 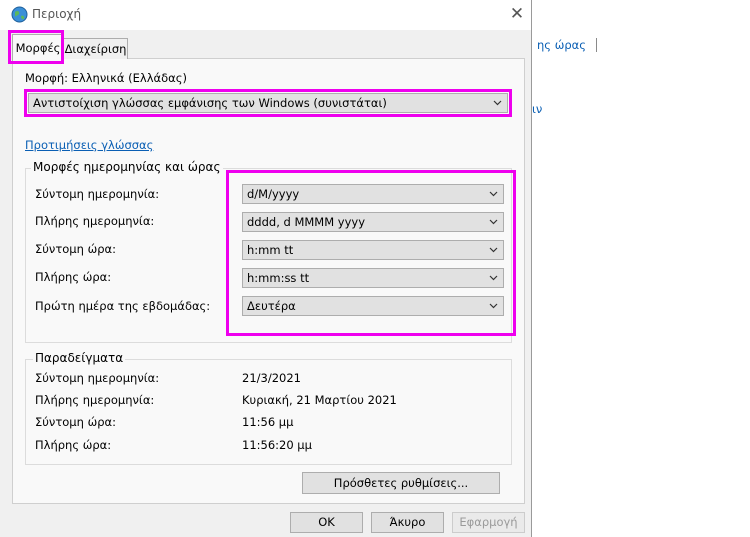 I want to click on example-short-date-value: 21/3/2021, so click(x=271, y=378).